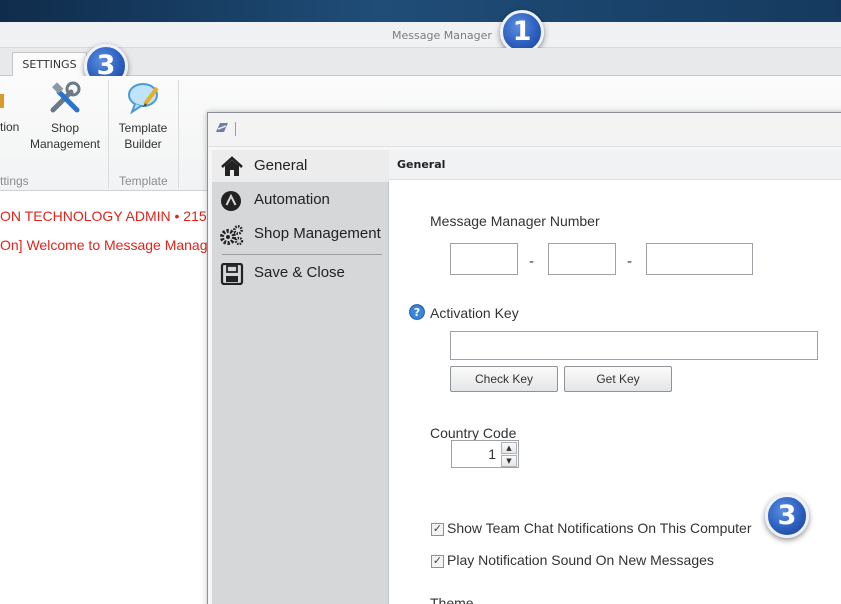 The height and width of the screenshot is (604, 841). What do you see at coordinates (580, 560) in the screenshot?
I see `notification-sound-label: Play Notification Sound On New Messages` at bounding box center [580, 560].